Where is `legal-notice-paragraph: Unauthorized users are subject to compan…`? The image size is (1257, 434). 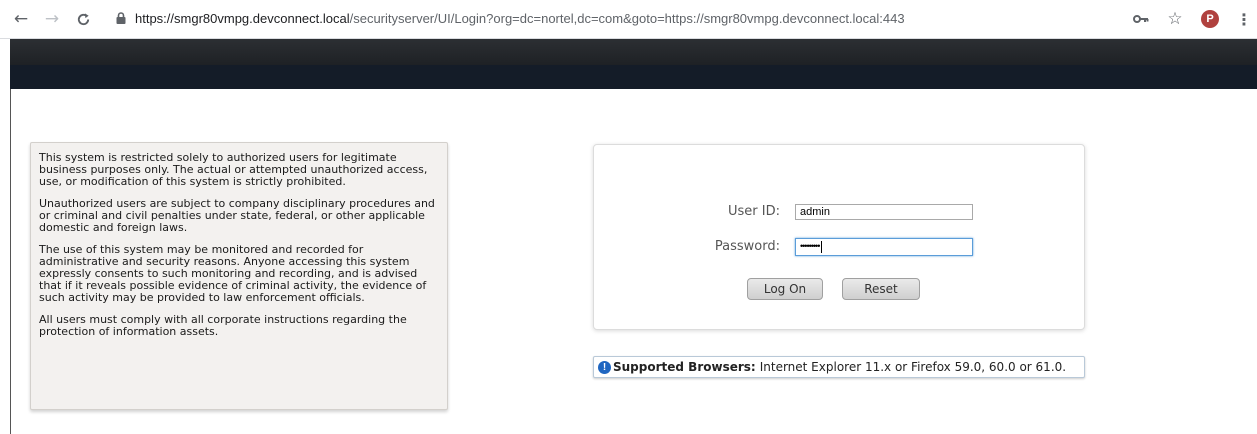 legal-notice-paragraph: Unauthorized users are subject to compan… is located at coordinates (237, 215).